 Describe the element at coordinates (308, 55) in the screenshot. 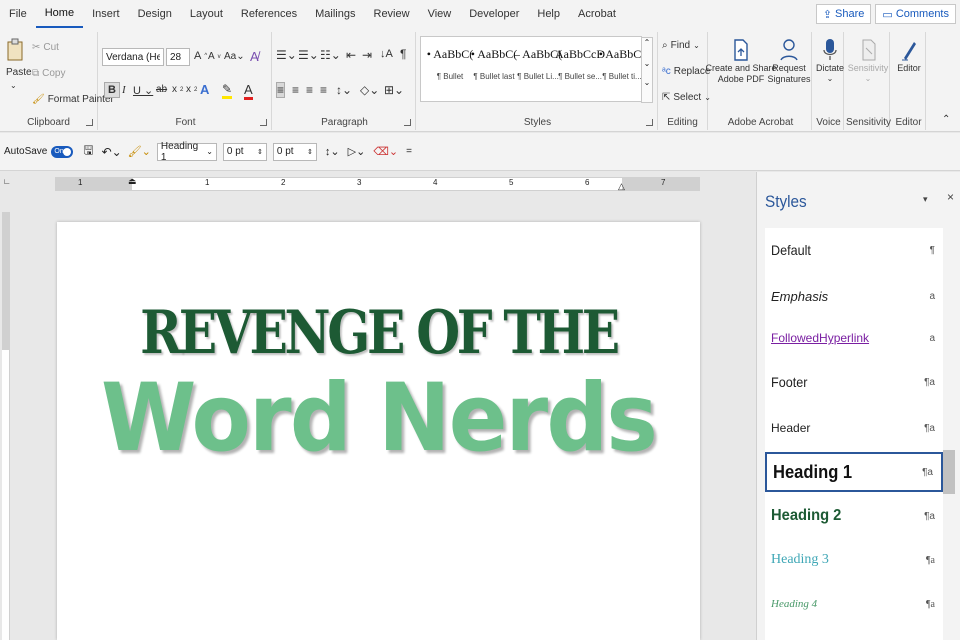

I see `numbering-icon: ☰⌄` at that location.